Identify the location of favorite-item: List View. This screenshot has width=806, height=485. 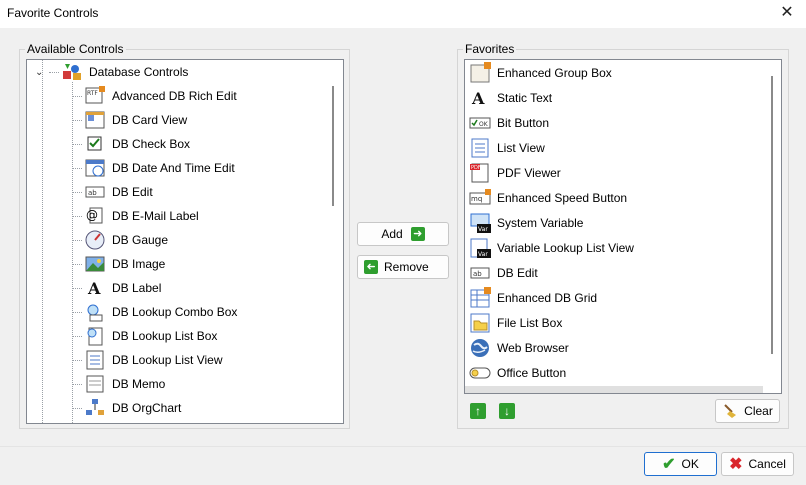
(507, 148).